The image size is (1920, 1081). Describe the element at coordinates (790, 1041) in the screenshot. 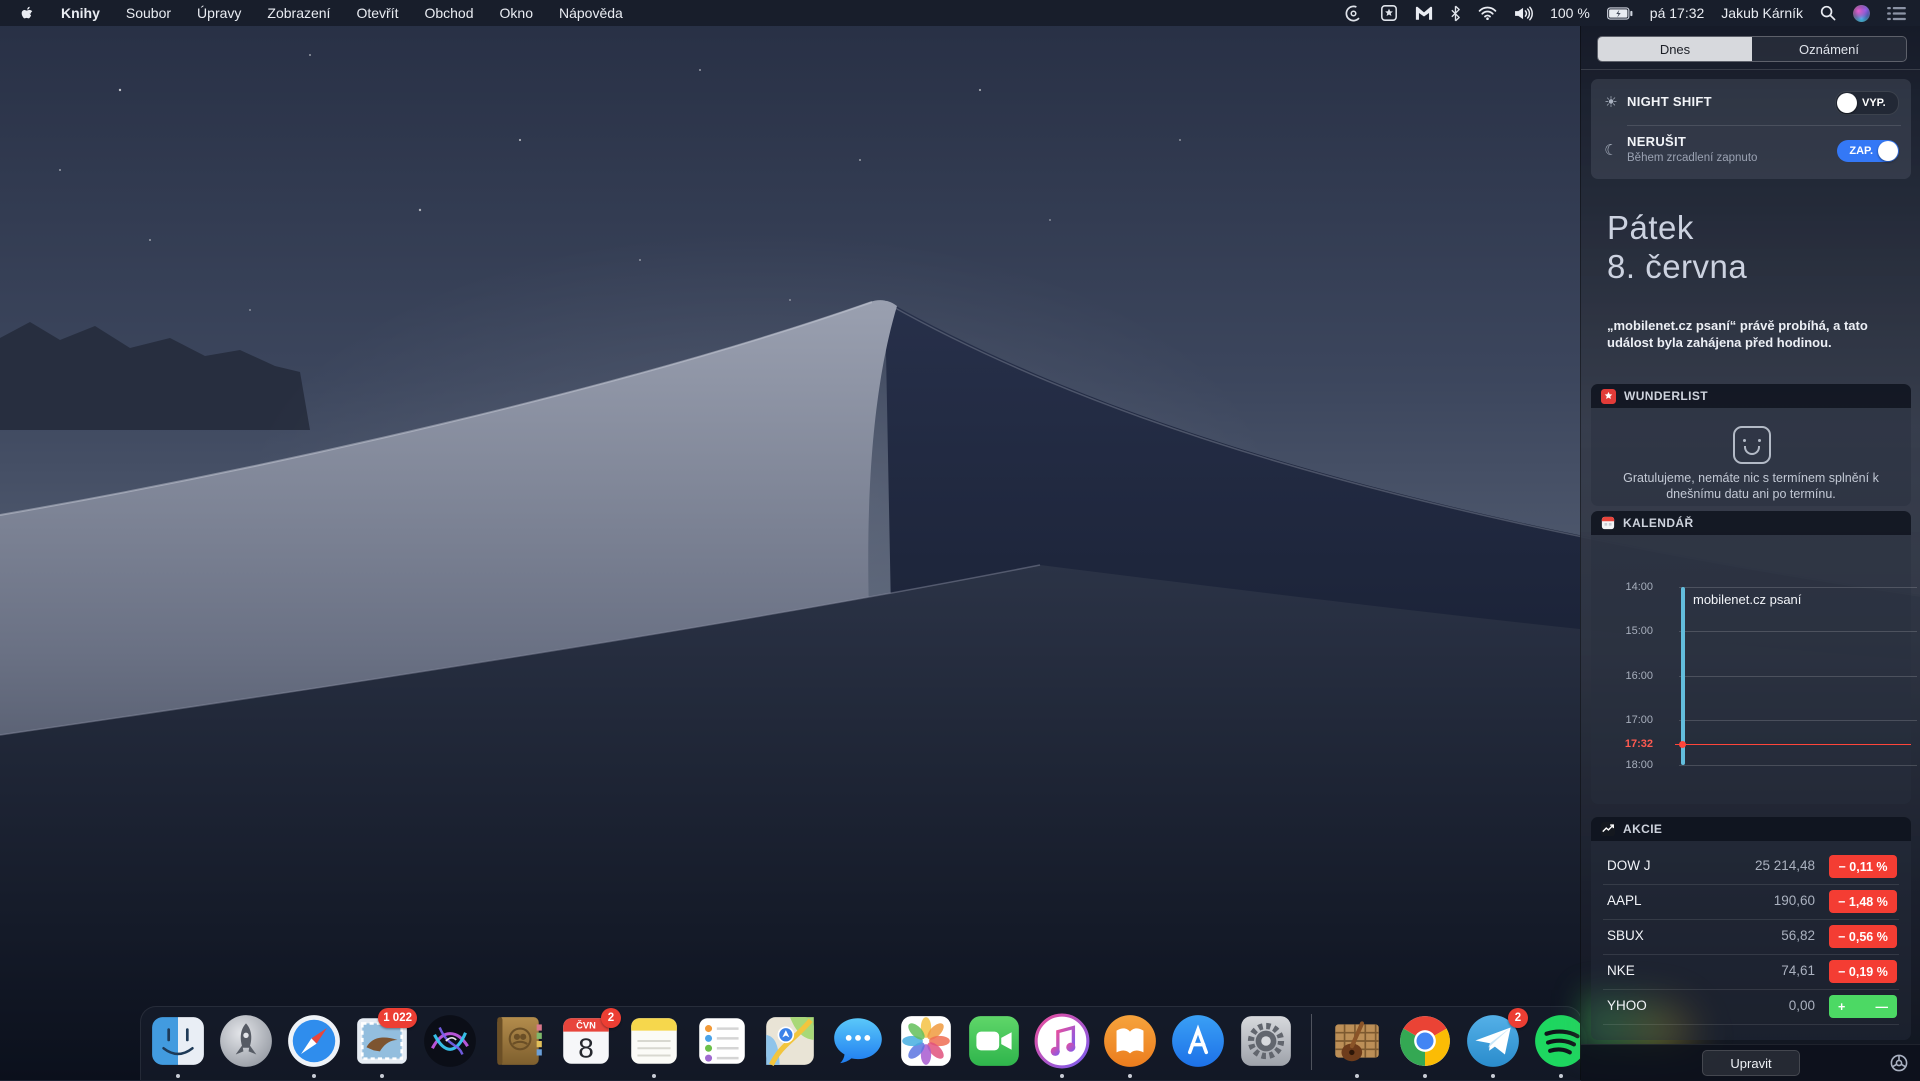

I see `dock-item-maps` at that location.